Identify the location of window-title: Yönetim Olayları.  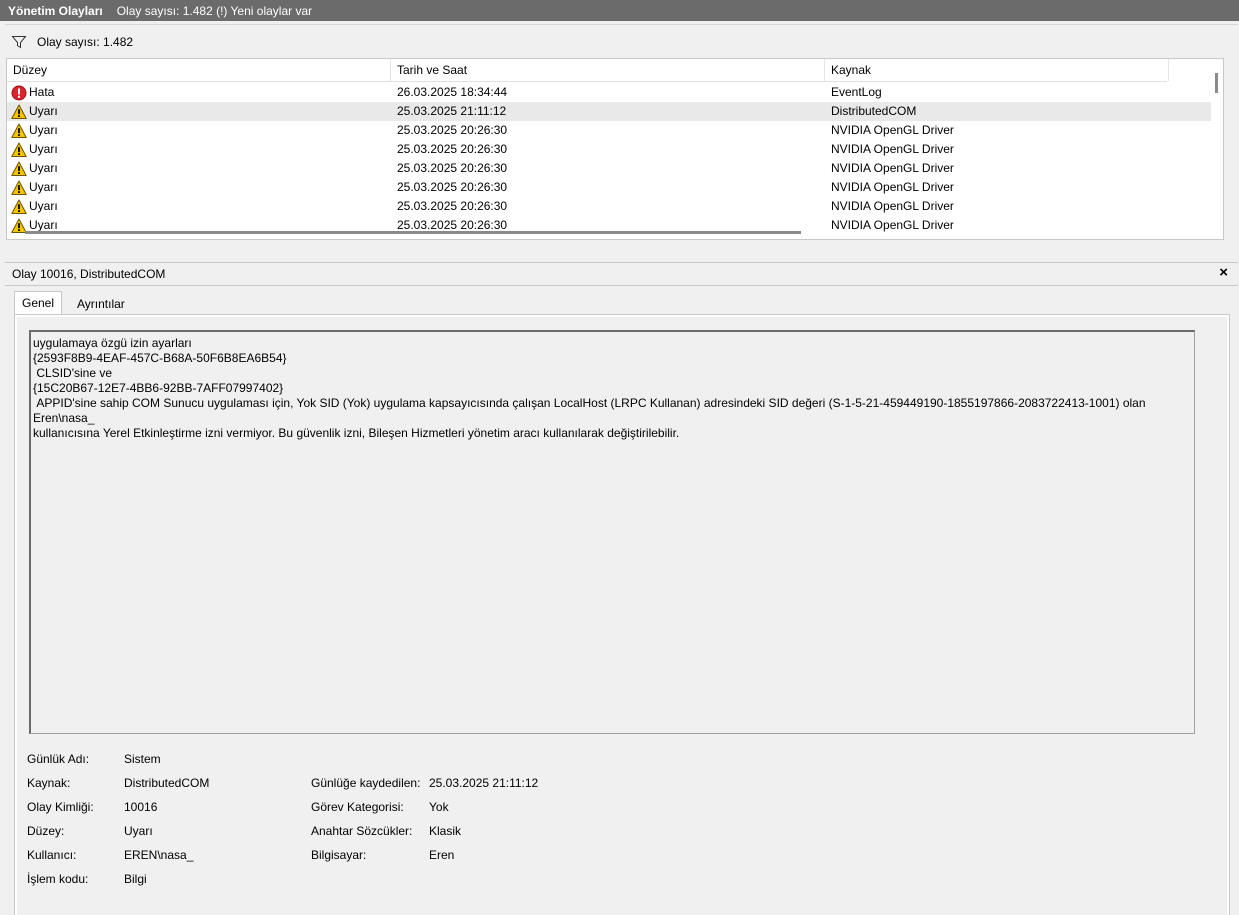
(55, 10).